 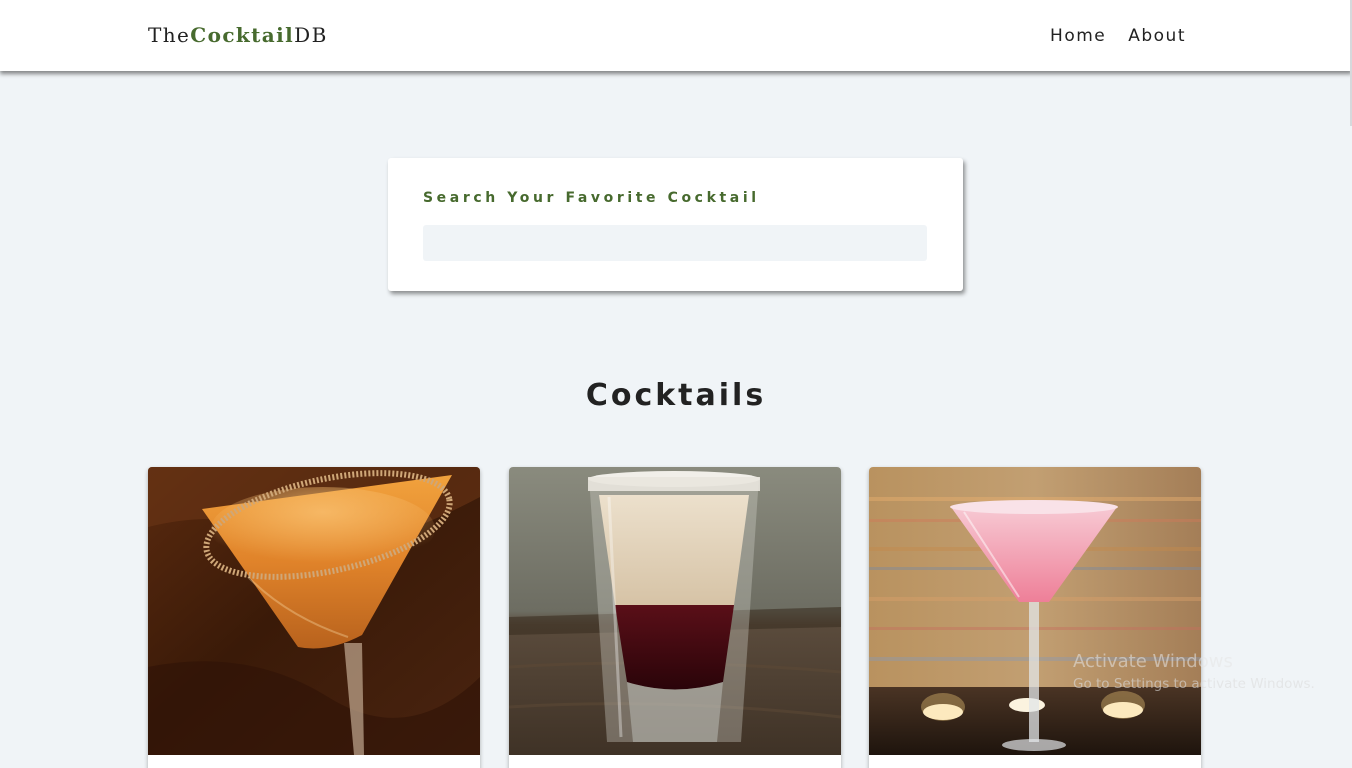 I want to click on cocktail-image-orange-martini, so click(x=314, y=611).